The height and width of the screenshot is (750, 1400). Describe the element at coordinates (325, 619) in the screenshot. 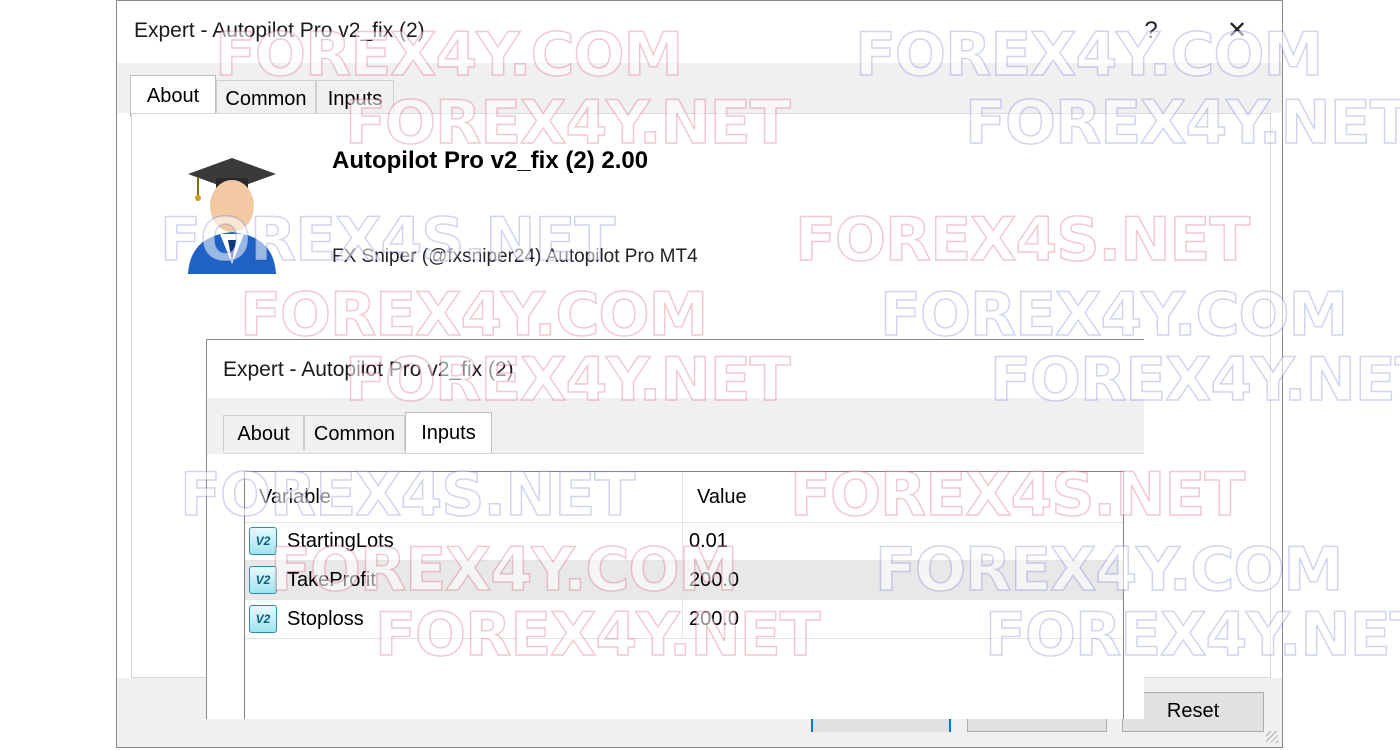

I see `variable-name: Stoploss` at that location.